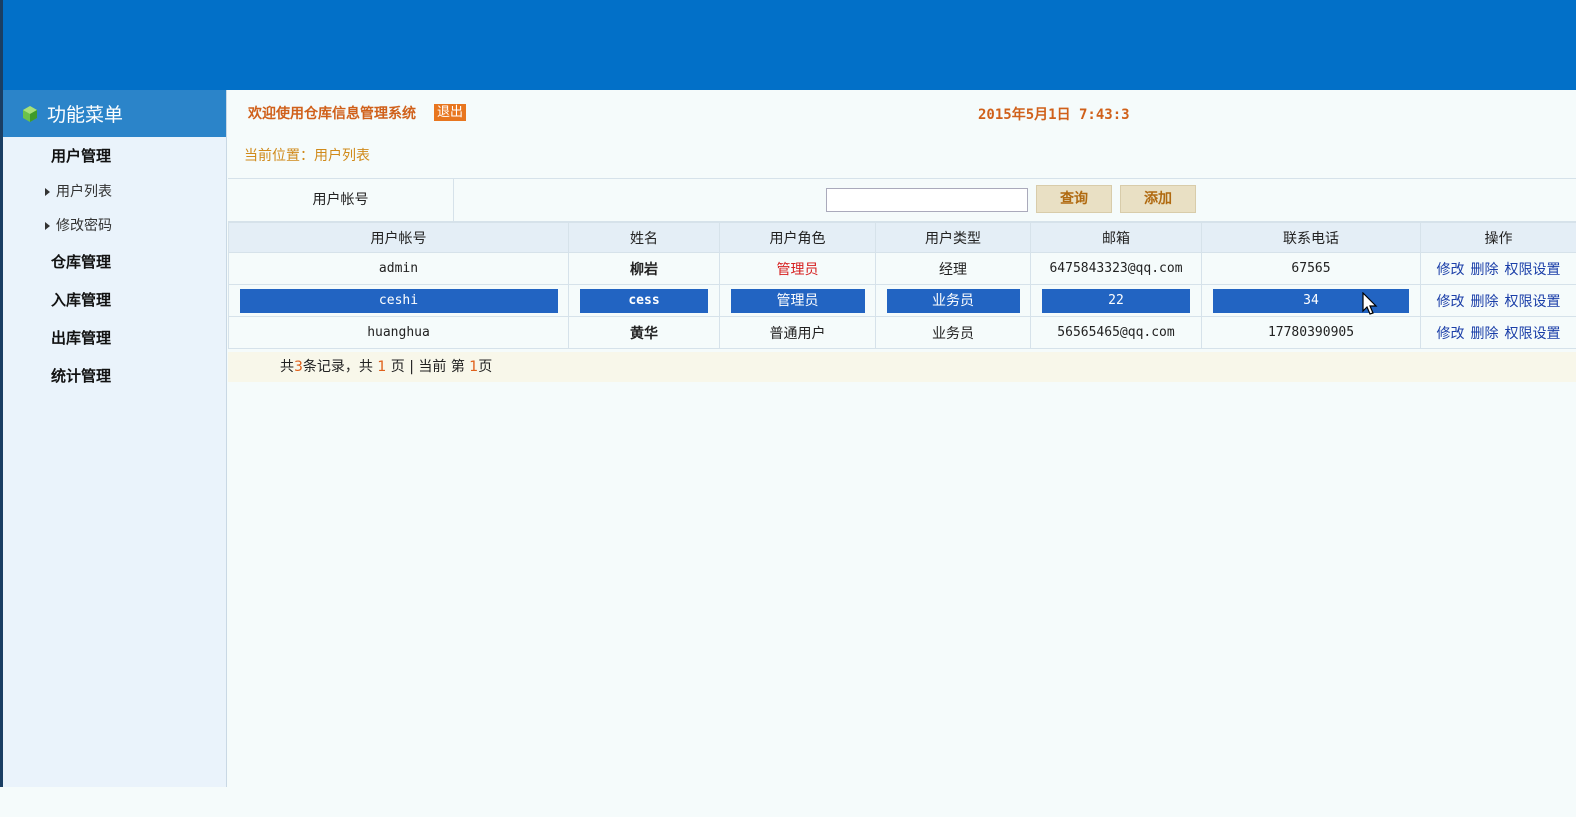 This screenshot has height=817, width=1576. What do you see at coordinates (1116, 268) in the screenshot?
I see `cell-email: 6475843323@qq.com` at bounding box center [1116, 268].